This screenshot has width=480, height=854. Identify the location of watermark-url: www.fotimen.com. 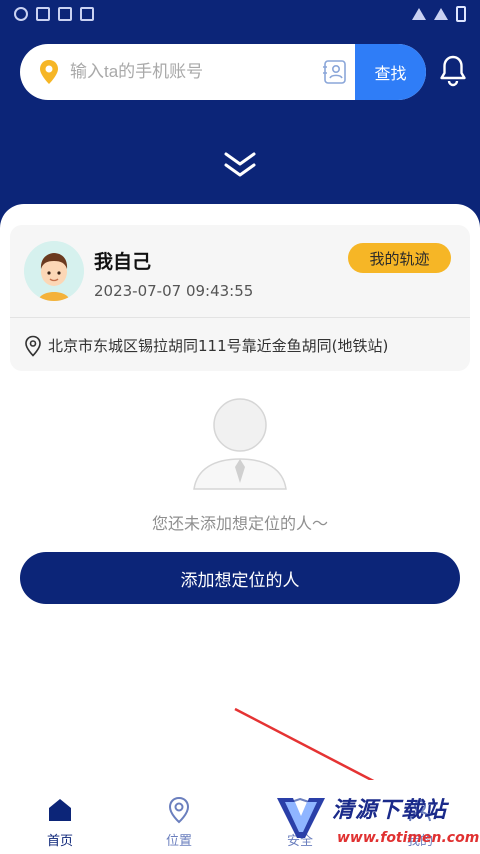
(408, 838).